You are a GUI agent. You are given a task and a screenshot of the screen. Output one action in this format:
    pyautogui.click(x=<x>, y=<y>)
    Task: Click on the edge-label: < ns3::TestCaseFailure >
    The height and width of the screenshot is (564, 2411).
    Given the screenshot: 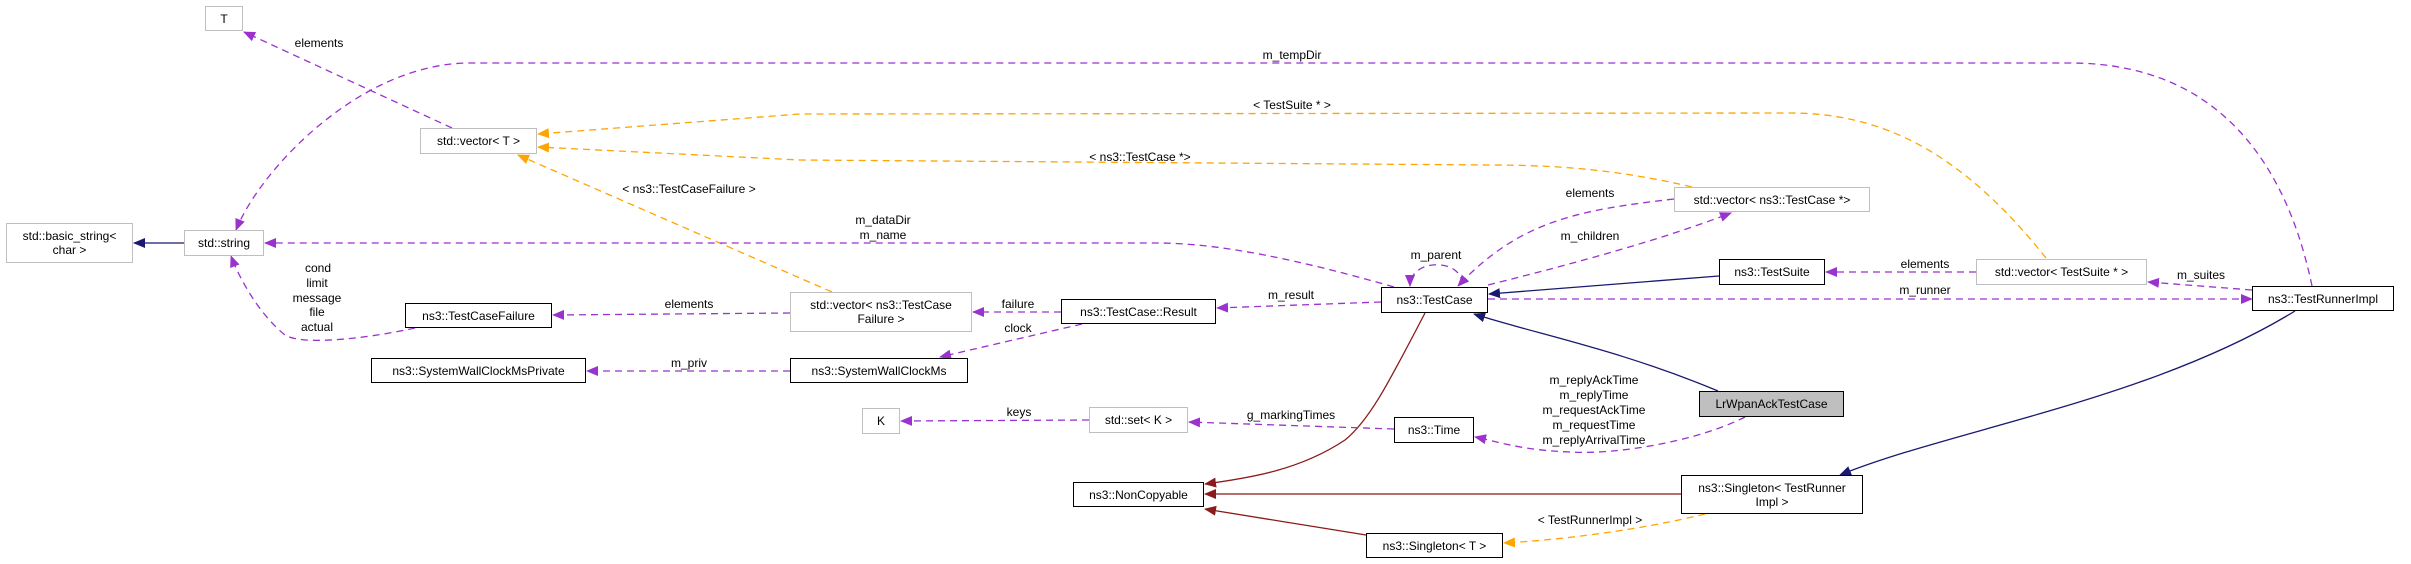 What is the action you would take?
    pyautogui.click(x=688, y=189)
    